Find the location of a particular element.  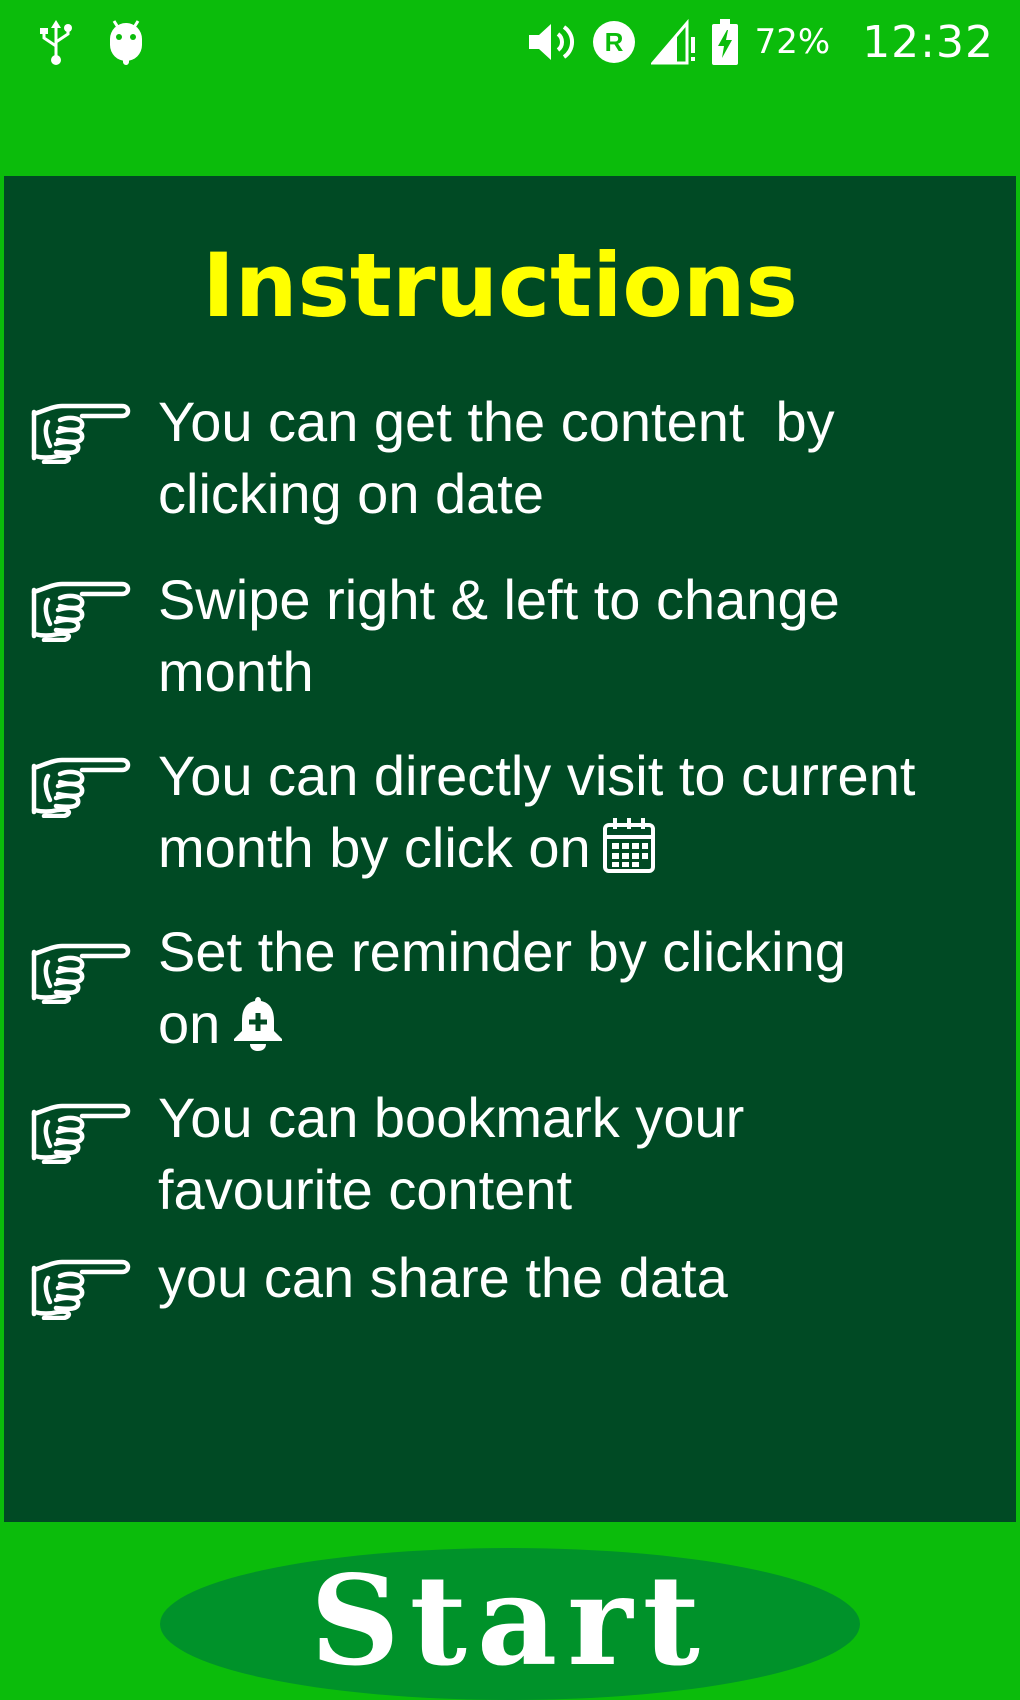

clock: 12:32 is located at coordinates (928, 42).